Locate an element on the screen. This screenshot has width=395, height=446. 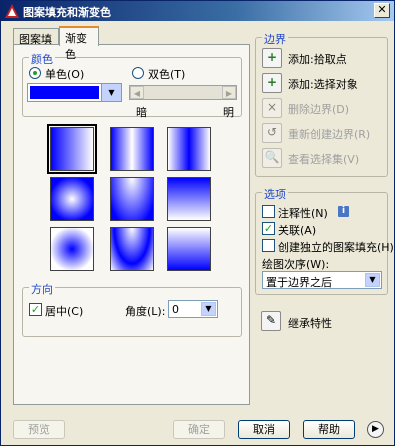
angle-label: 角度(L): is located at coordinates (145, 311).